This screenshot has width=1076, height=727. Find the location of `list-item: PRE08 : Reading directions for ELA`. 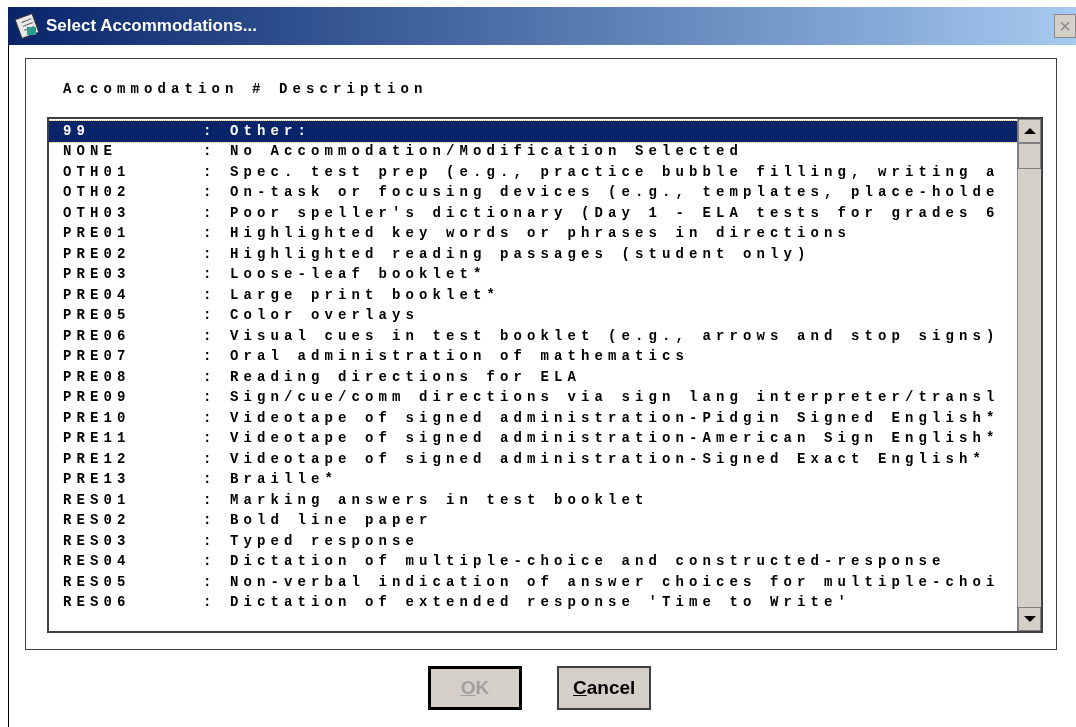

list-item: PRE08 : Reading directions for ELA is located at coordinates (533, 377).